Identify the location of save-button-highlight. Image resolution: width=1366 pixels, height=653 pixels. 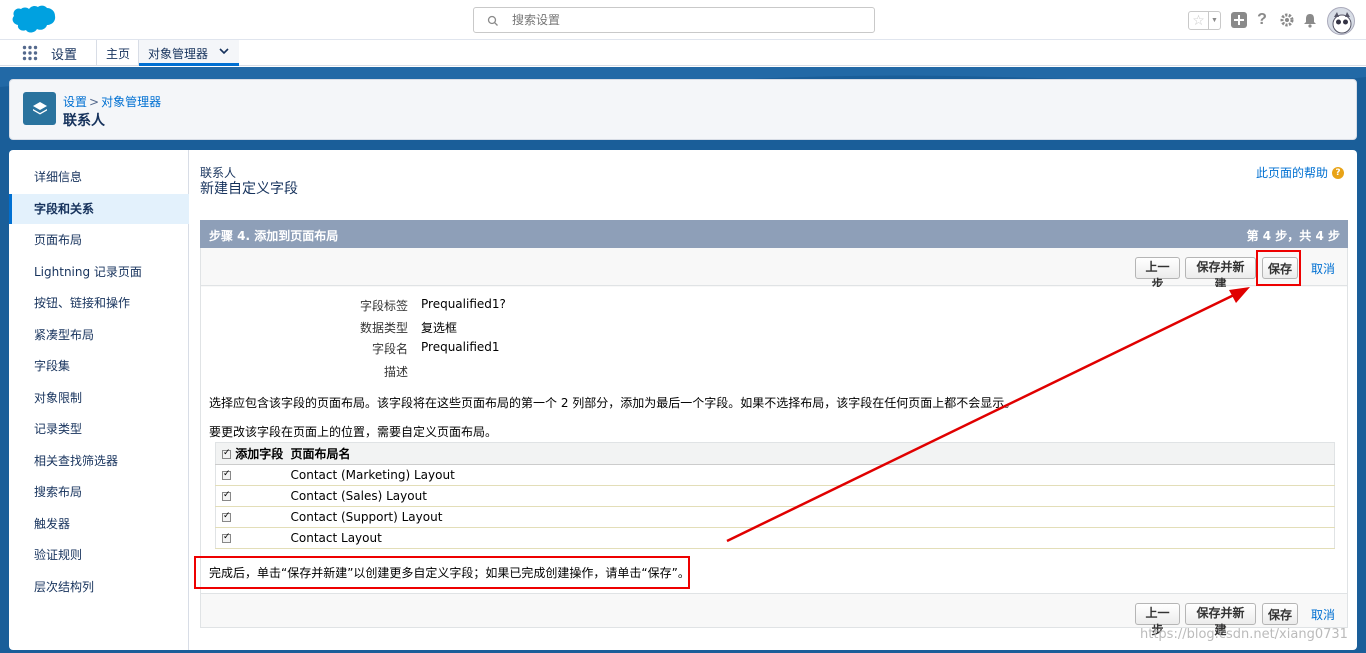
(1278, 268).